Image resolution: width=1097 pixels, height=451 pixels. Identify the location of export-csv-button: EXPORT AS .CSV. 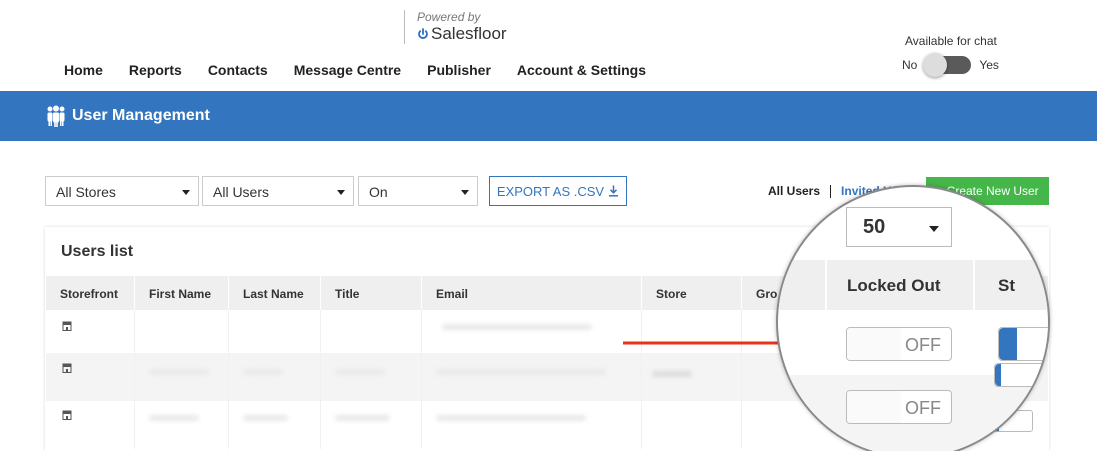
(558, 191).